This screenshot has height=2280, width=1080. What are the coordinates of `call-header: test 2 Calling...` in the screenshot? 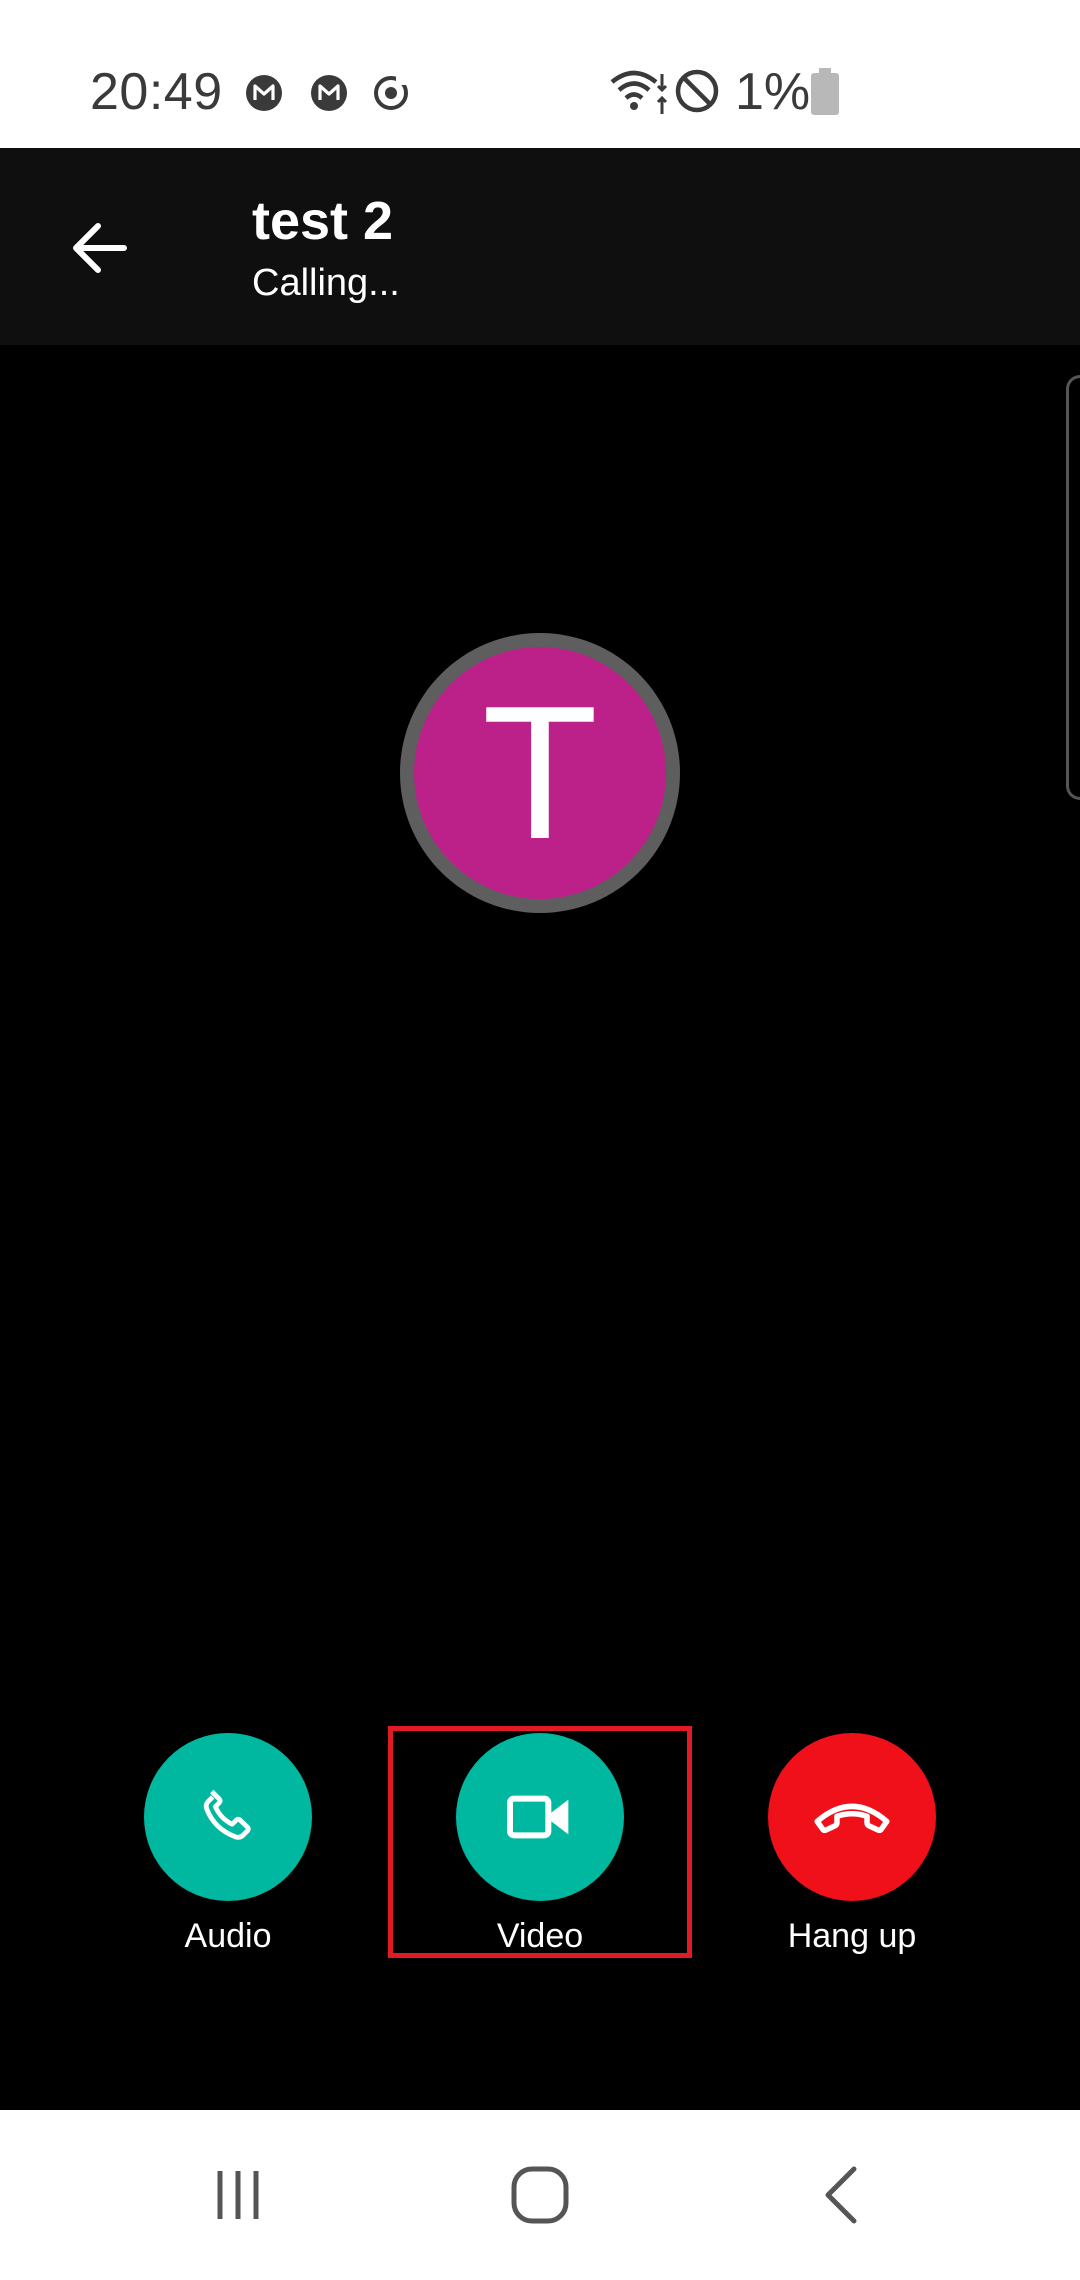 It's located at (540, 246).